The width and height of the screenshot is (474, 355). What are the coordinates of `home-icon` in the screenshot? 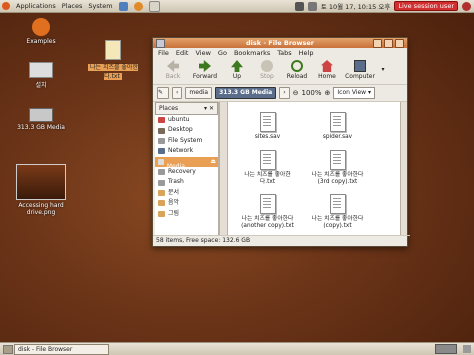 It's located at (327, 66).